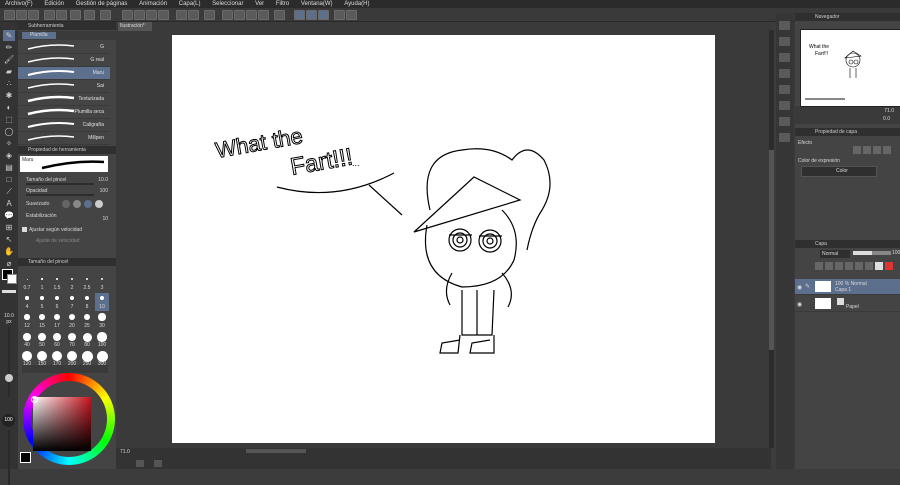  Describe the element at coordinates (67, 180) in the screenshot. I see `brush-size-row: Tamaño del pincel 10.0` at that location.